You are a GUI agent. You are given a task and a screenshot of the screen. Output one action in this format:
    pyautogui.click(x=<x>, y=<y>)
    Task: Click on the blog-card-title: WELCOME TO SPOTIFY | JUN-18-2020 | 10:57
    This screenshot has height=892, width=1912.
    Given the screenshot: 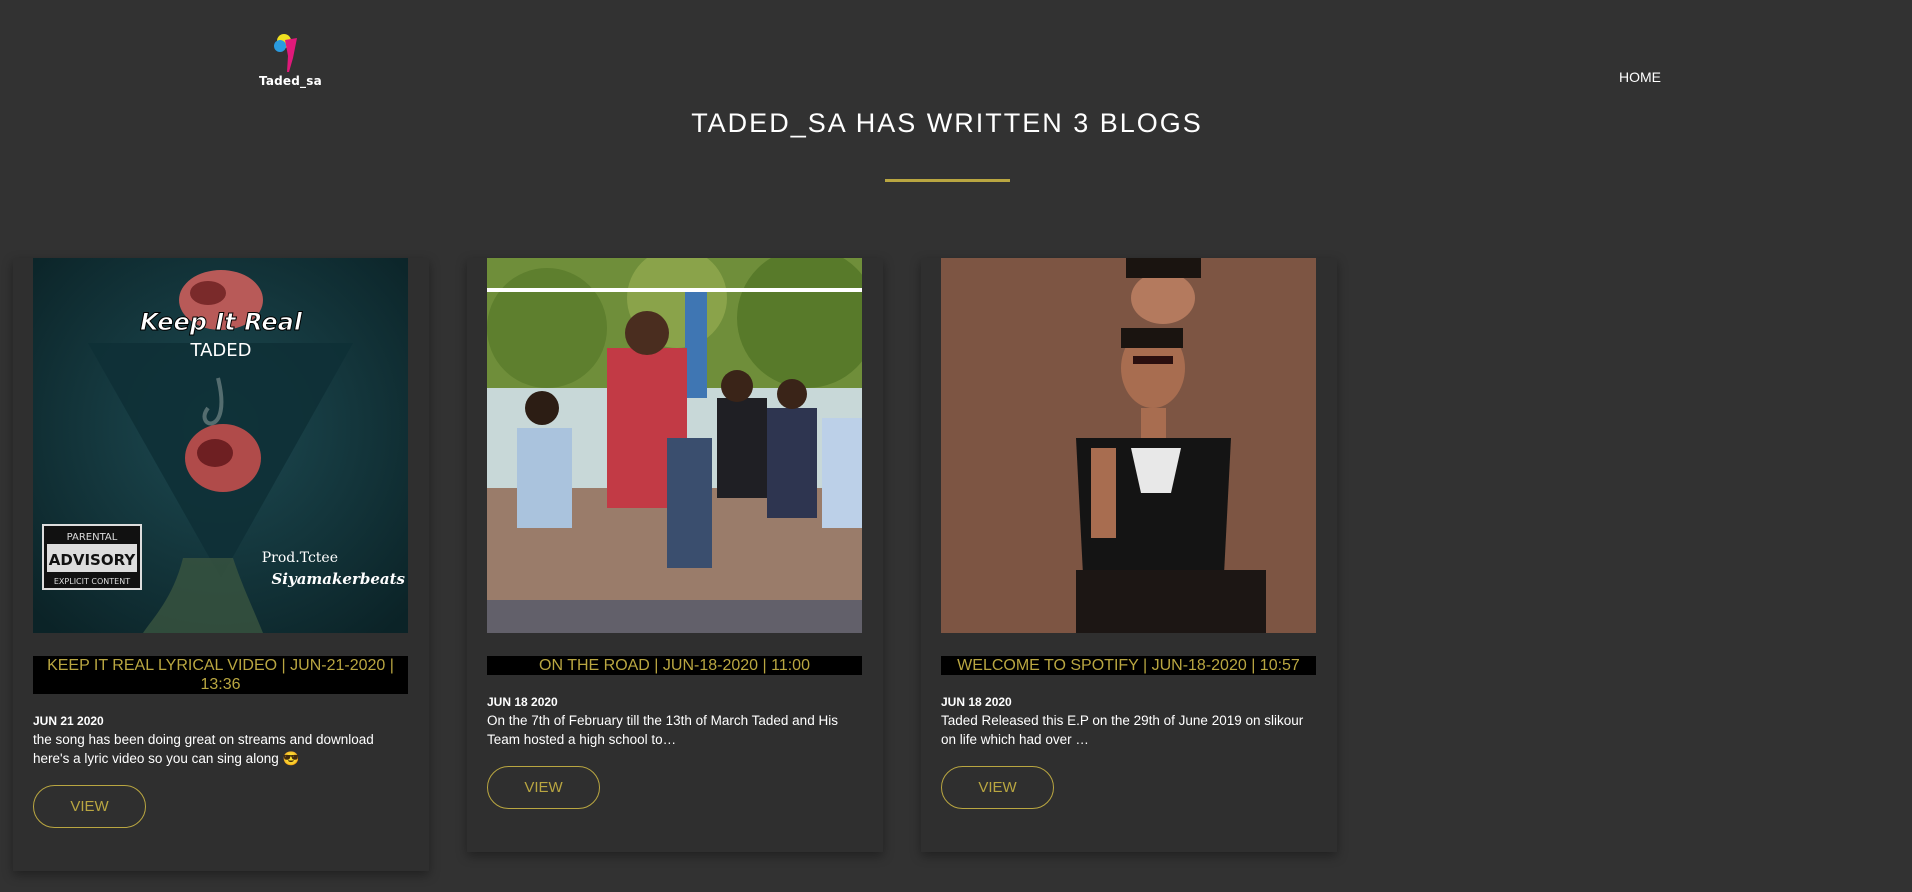 What is the action you would take?
    pyautogui.click(x=1128, y=665)
    